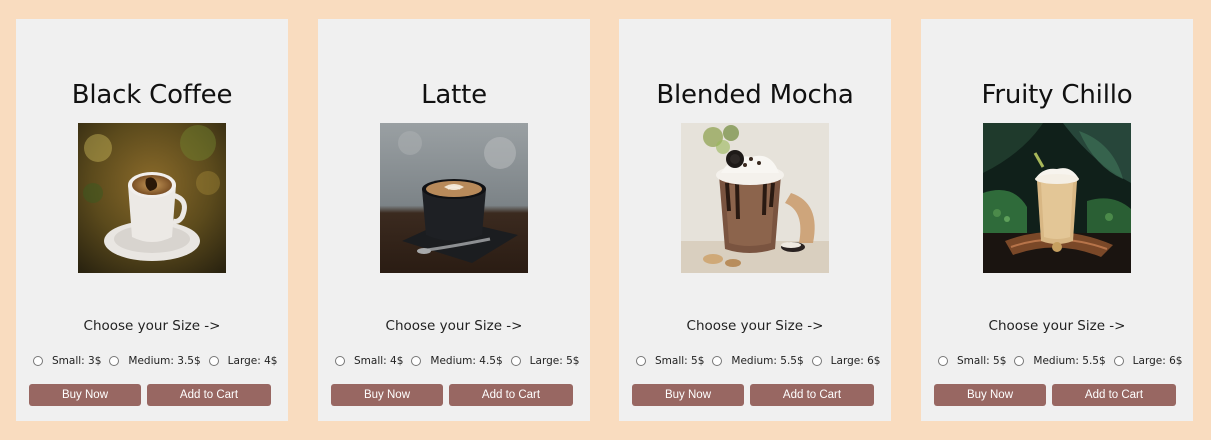 This screenshot has height=440, width=1211. Describe the element at coordinates (1057, 198) in the screenshot. I see `fruity-chillo-image` at that location.